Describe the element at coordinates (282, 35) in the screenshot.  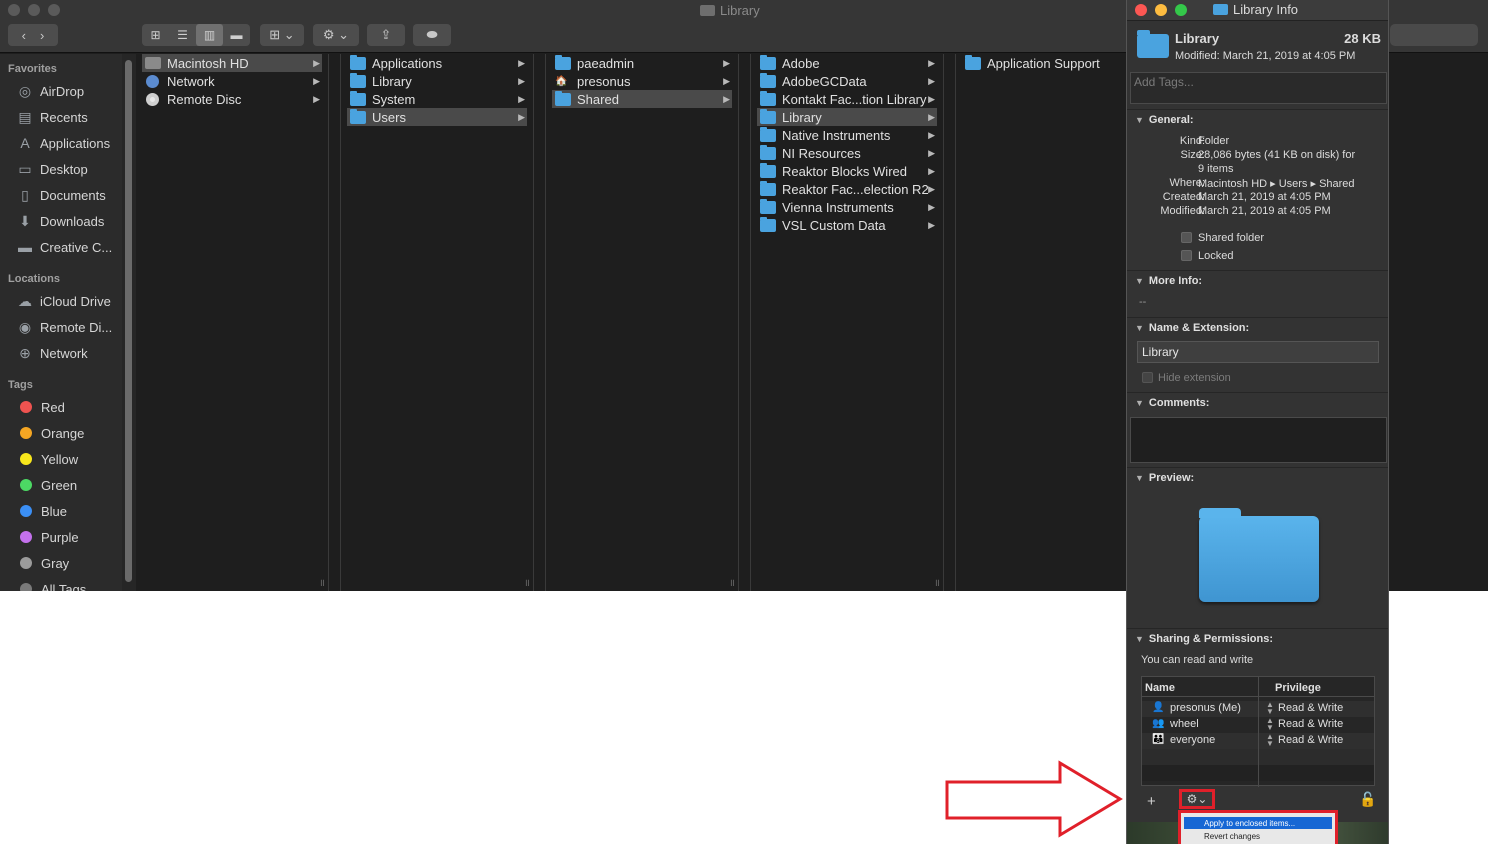
I see `group-button: ⊞ ⌄` at that location.